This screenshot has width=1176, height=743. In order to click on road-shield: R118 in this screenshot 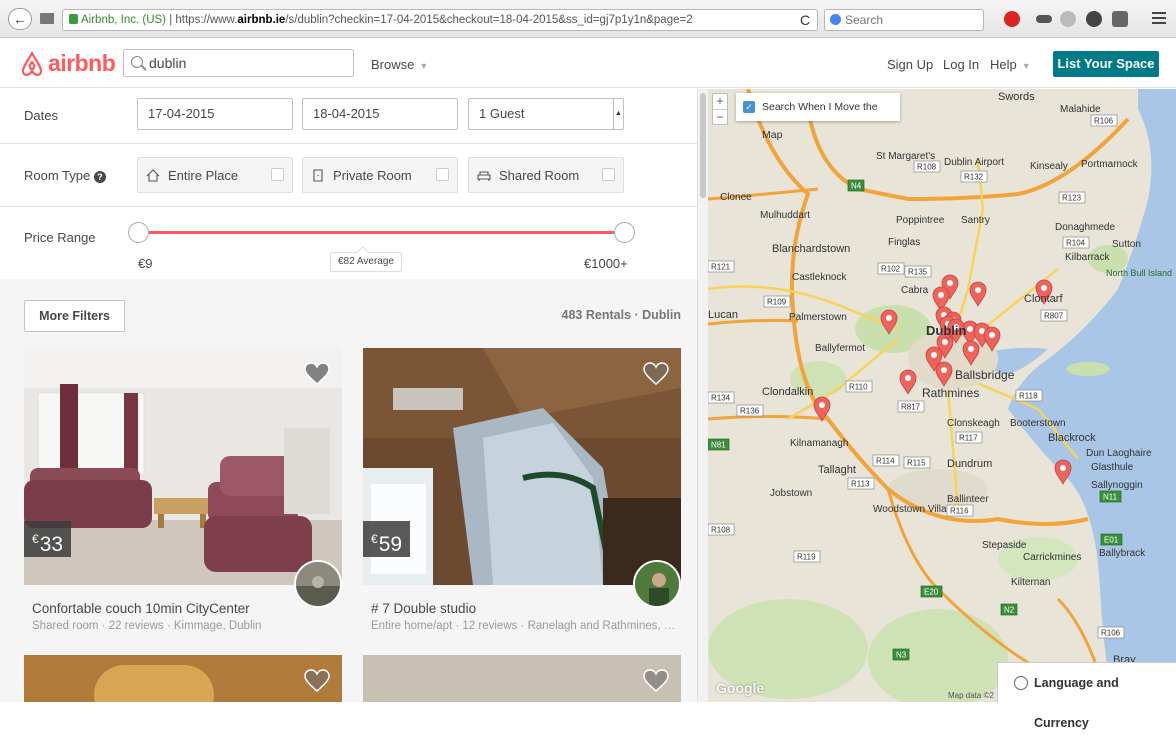, I will do `click(1029, 395)`.